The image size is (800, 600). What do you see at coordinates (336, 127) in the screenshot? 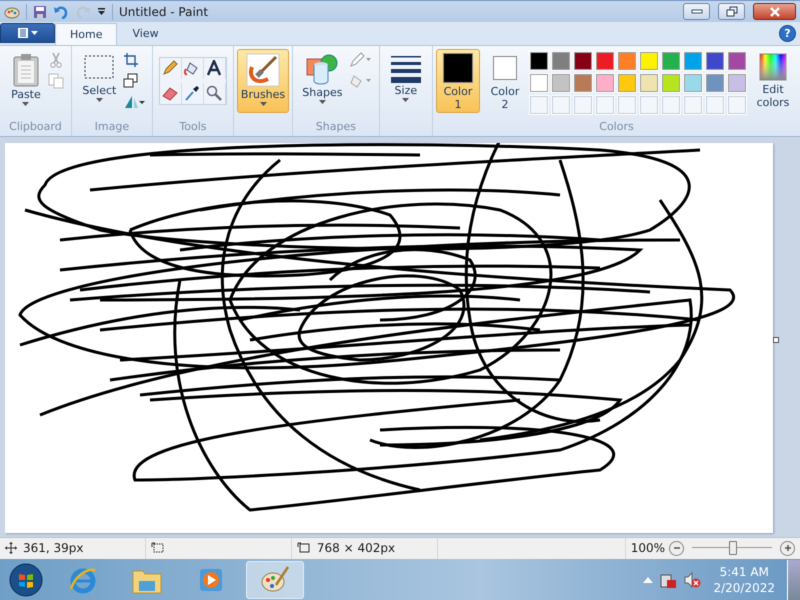
I see `group-label: Shapes` at bounding box center [336, 127].